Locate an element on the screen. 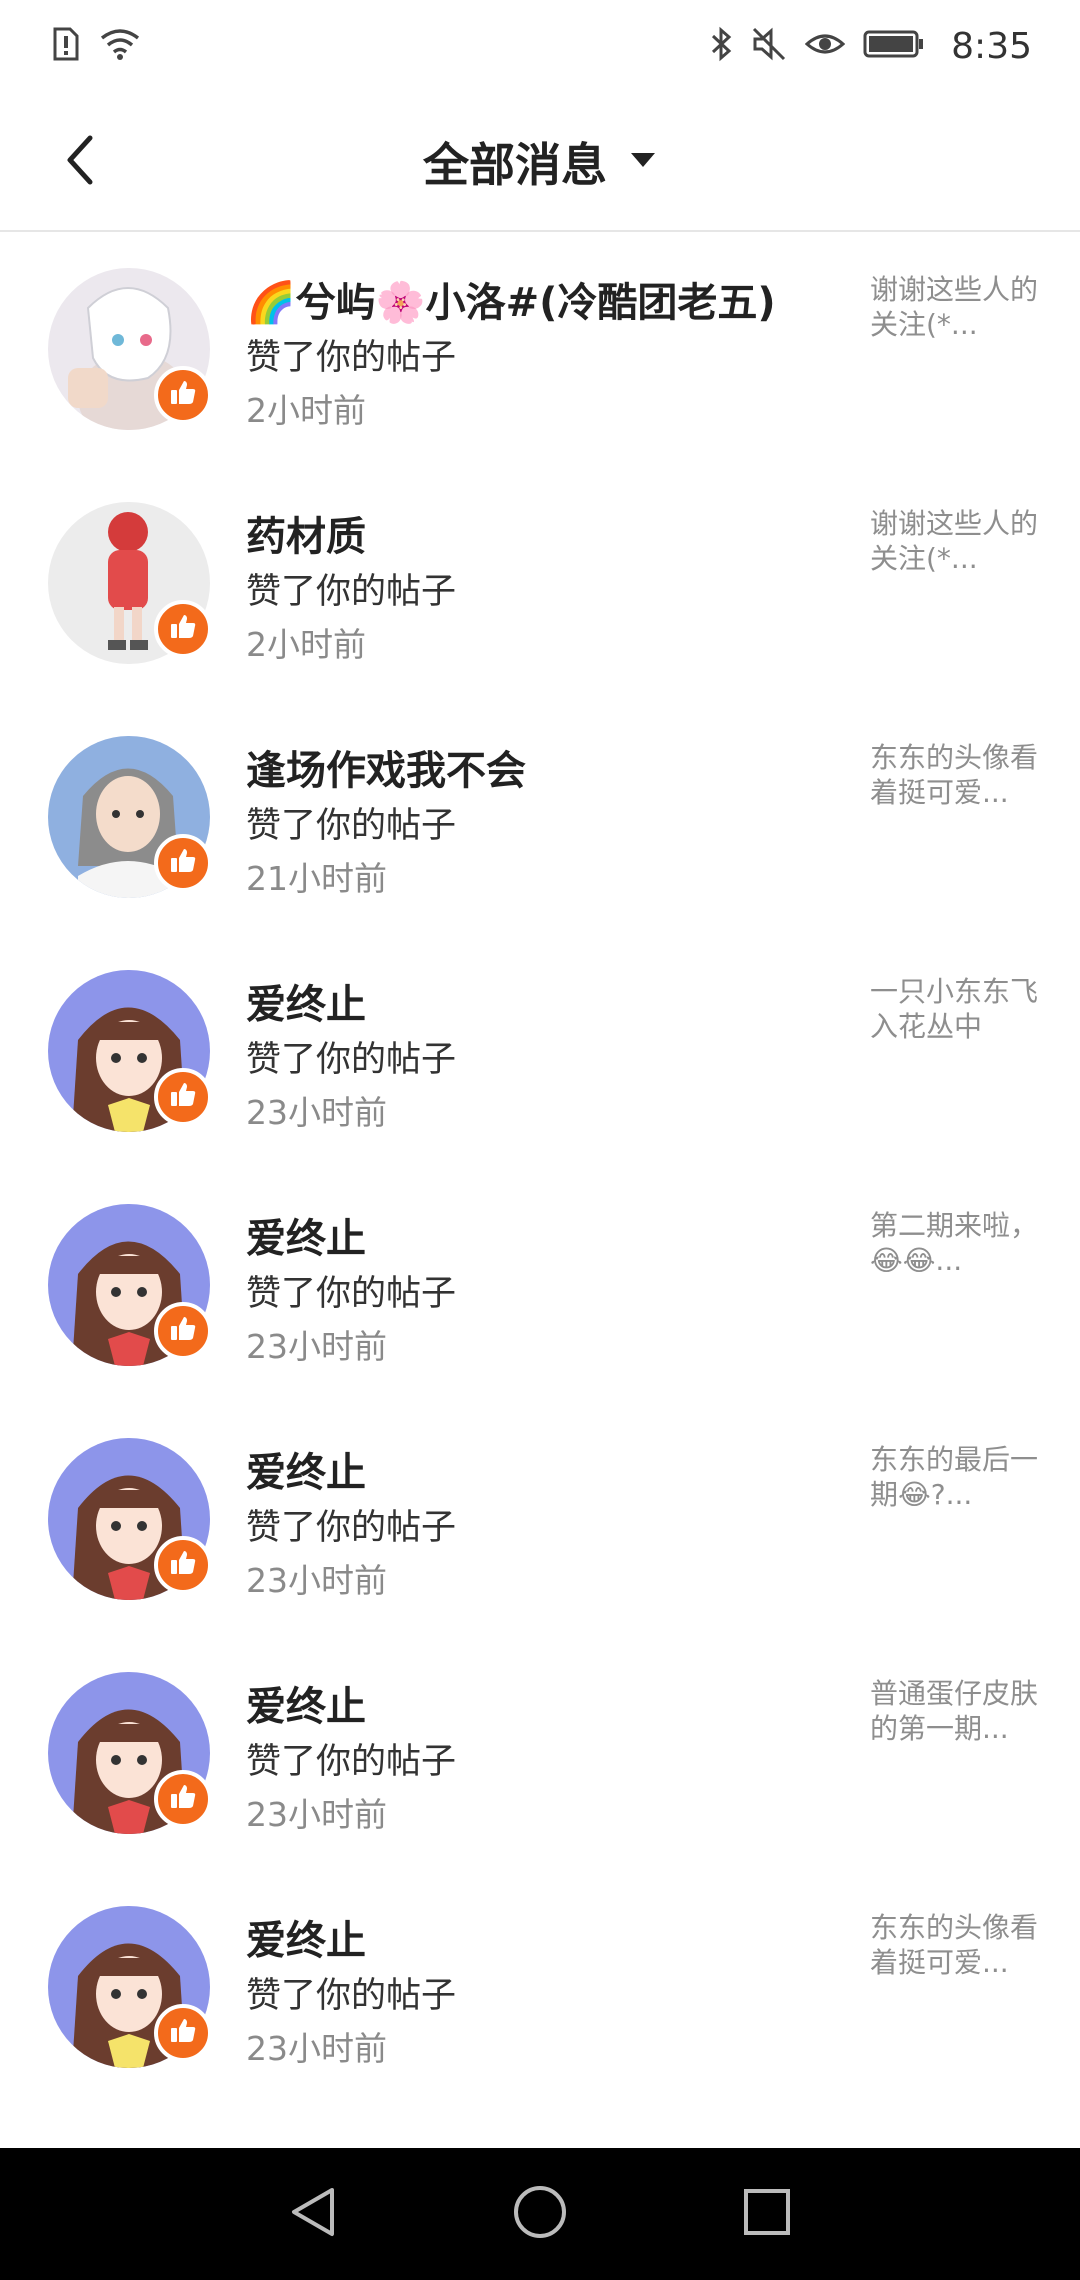 This screenshot has height=2280, width=1080. home-circle-icon is located at coordinates (540, 2214).